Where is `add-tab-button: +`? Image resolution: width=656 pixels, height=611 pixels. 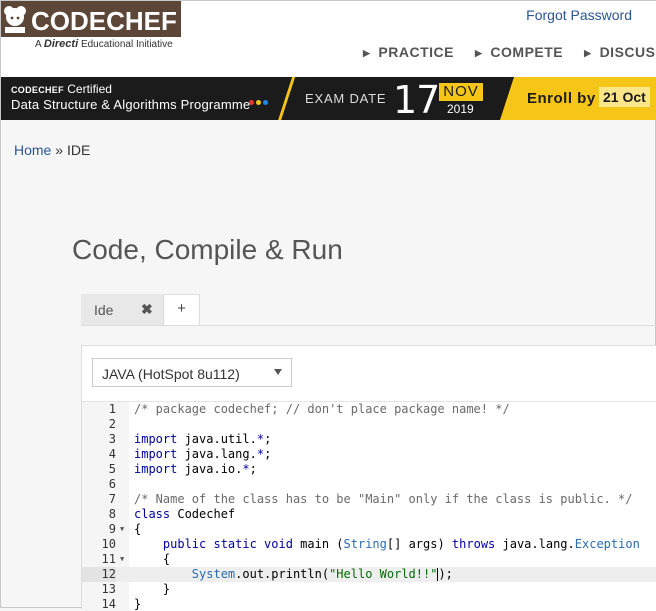
add-tab-button: + is located at coordinates (181, 309).